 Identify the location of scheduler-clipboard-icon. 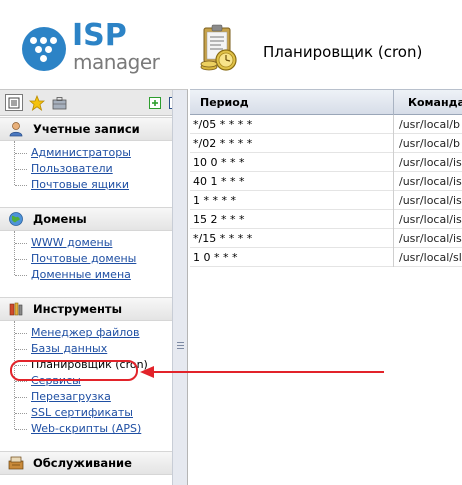
(218, 47).